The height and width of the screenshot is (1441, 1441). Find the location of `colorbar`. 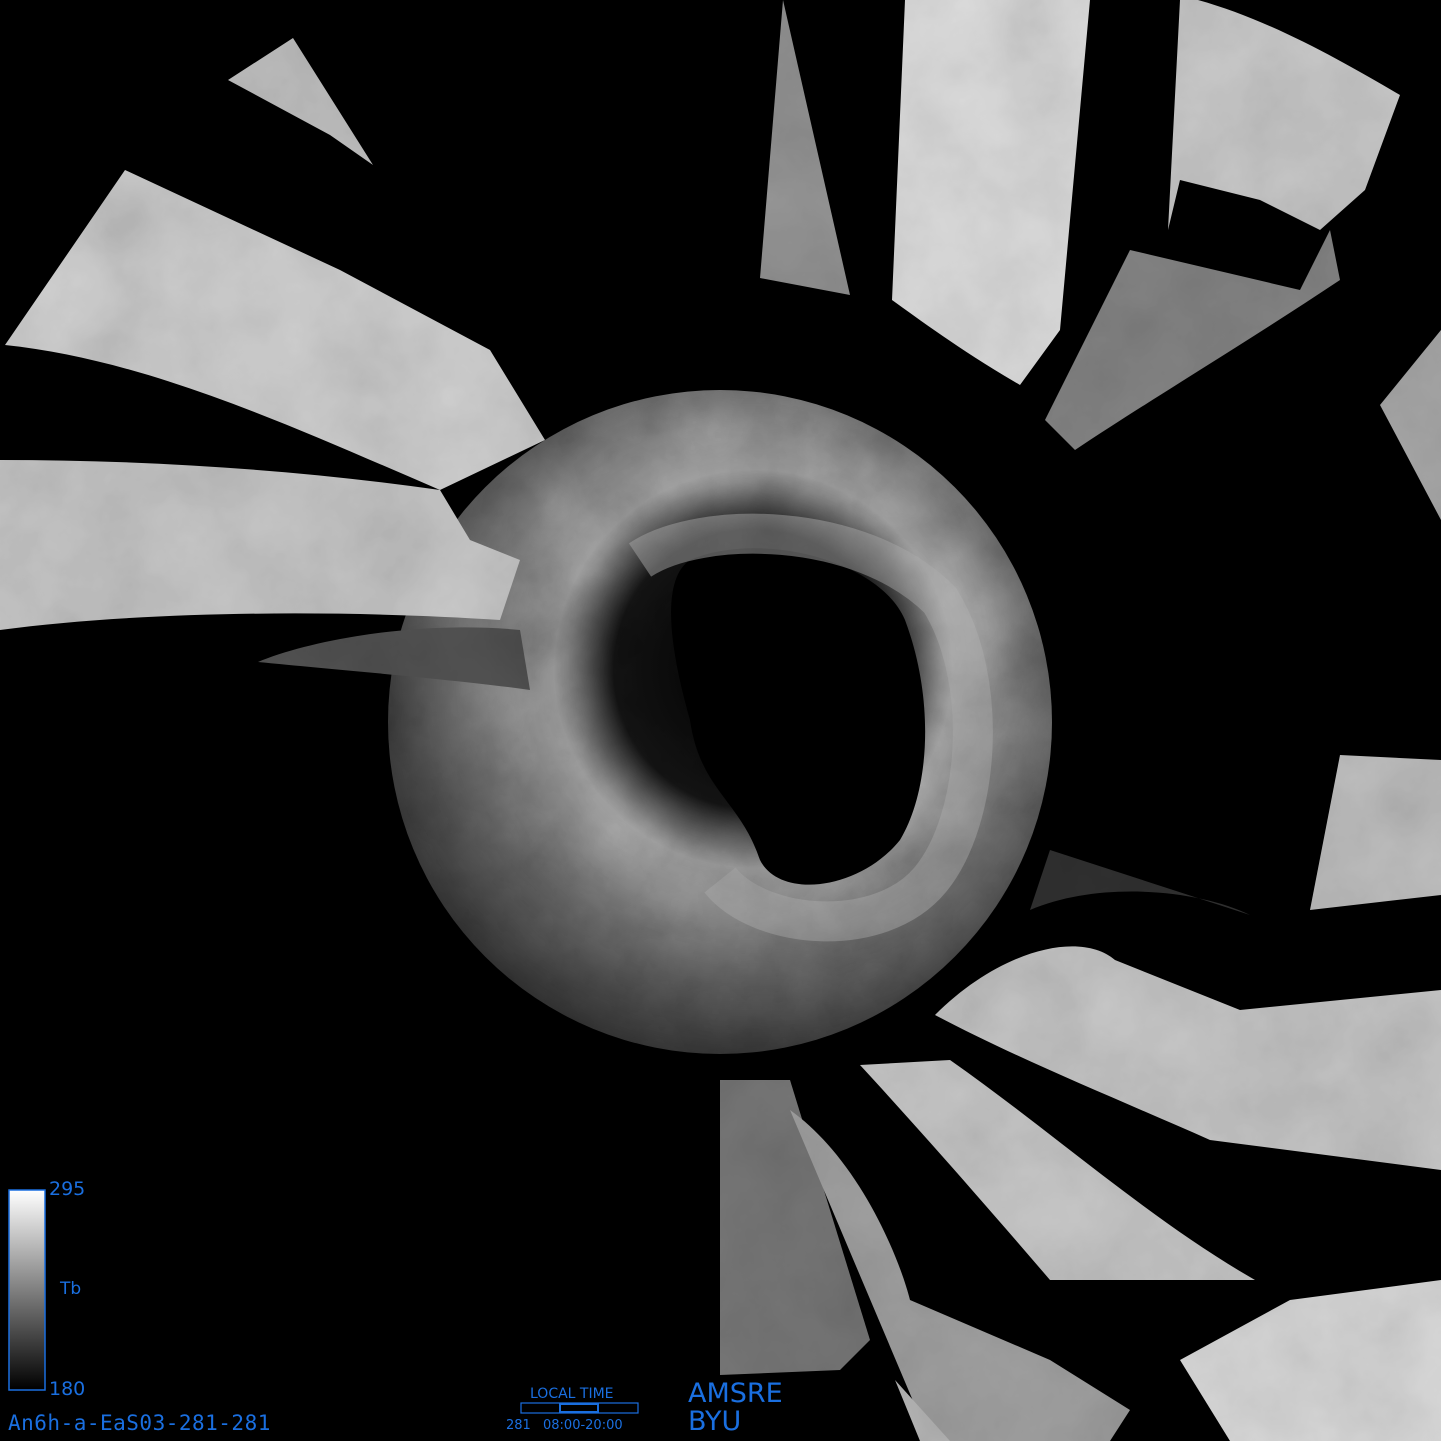

colorbar is located at coordinates (27, 1290).